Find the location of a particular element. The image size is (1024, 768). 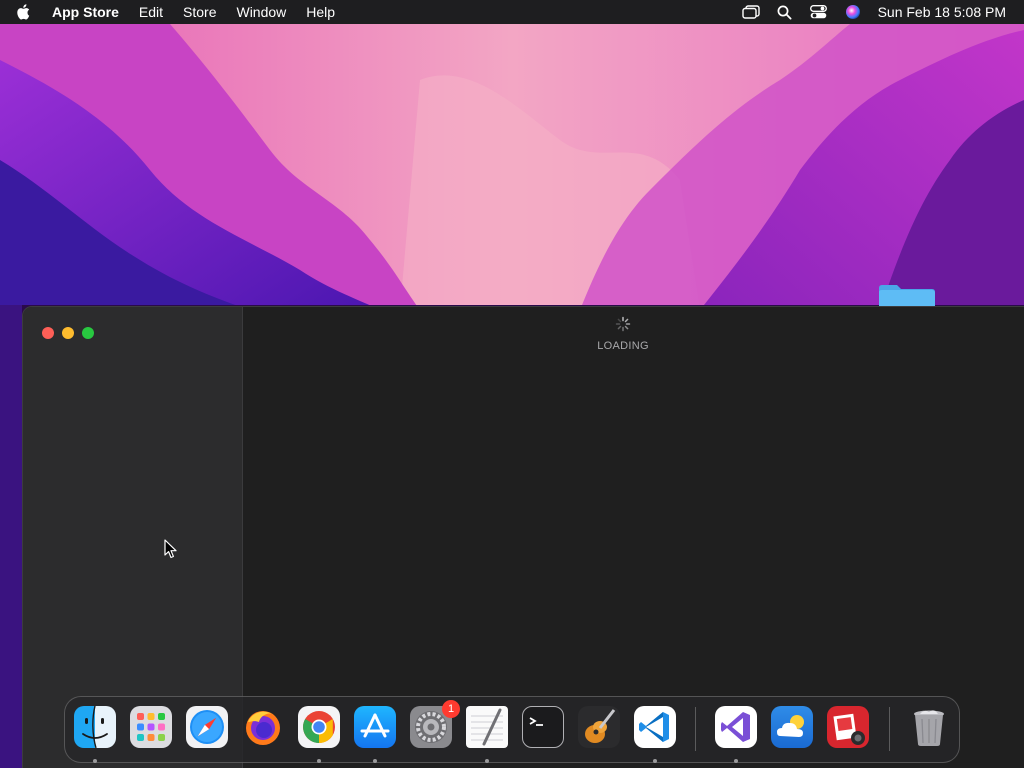

loading-label: LOADING is located at coordinates (623, 346).